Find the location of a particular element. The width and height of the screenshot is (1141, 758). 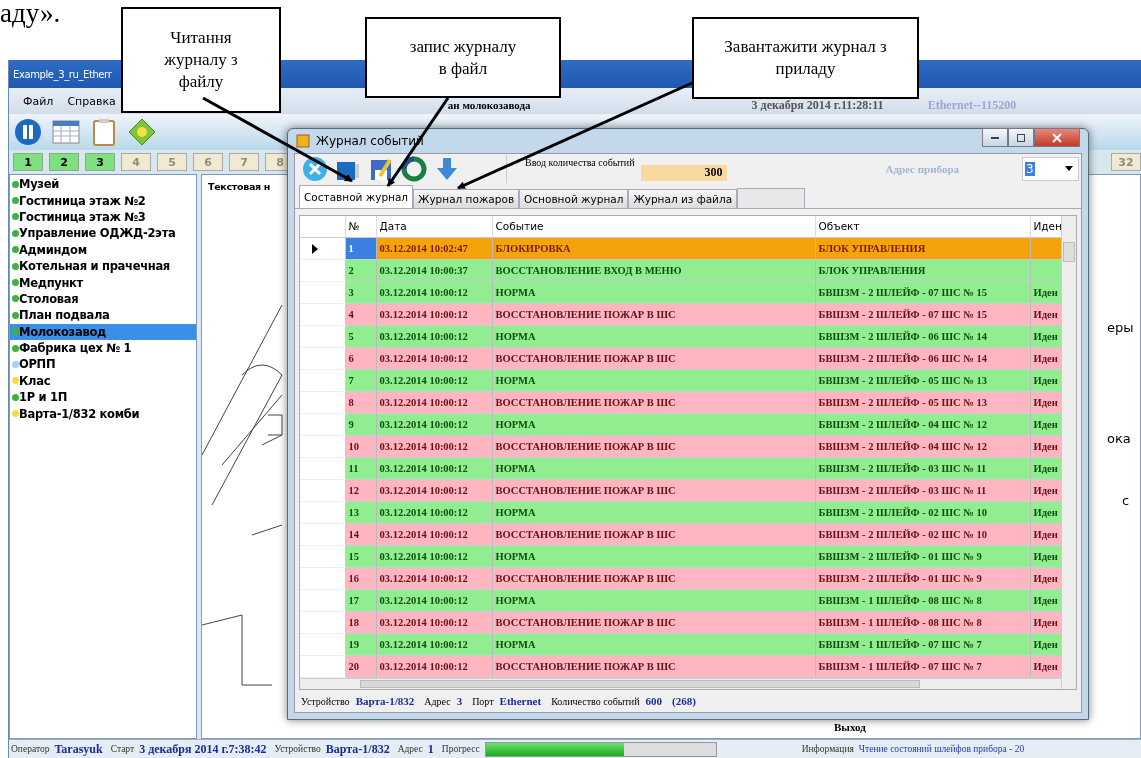

status-value: Ethernet is located at coordinates (520, 701).